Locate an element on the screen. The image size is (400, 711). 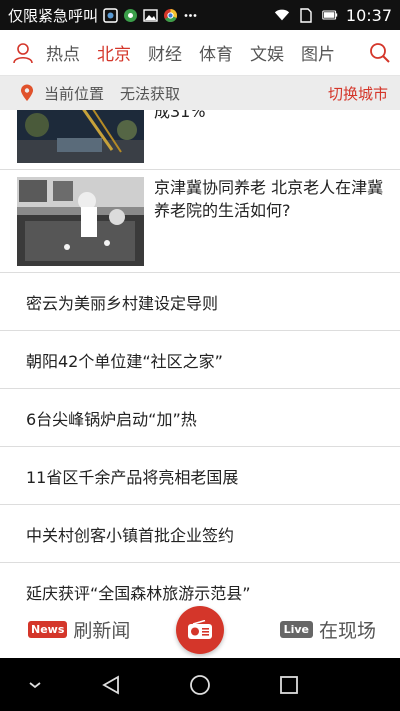
recents-button is located at coordinates (289, 685).